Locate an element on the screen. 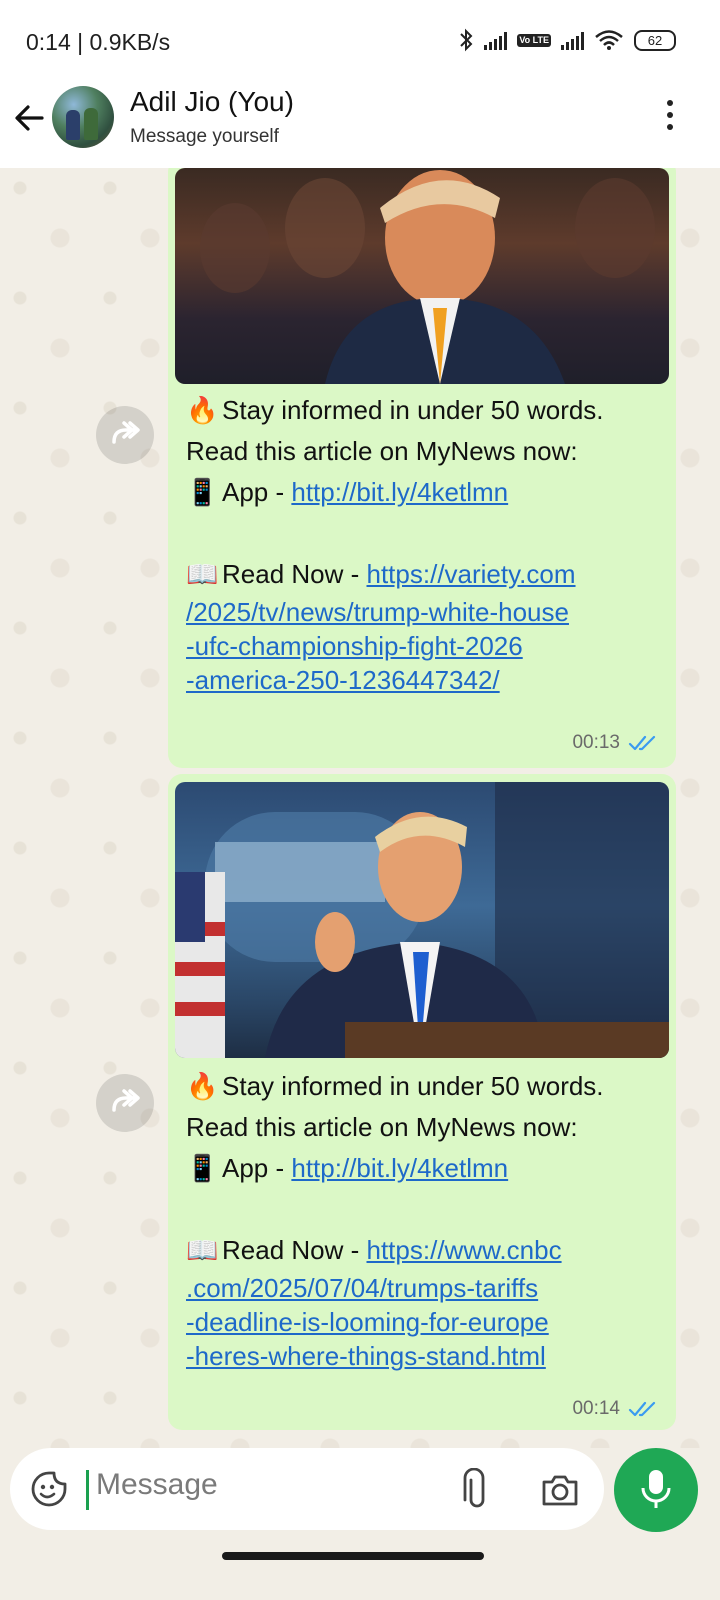  read-link: https://www.cnbc is located at coordinates (464, 1250).